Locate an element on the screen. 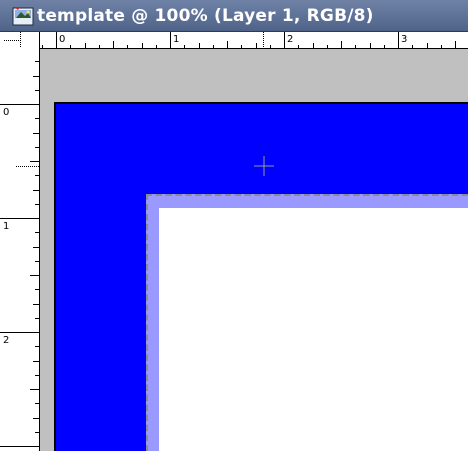  ruler-top-label: 1 is located at coordinates (176, 39).